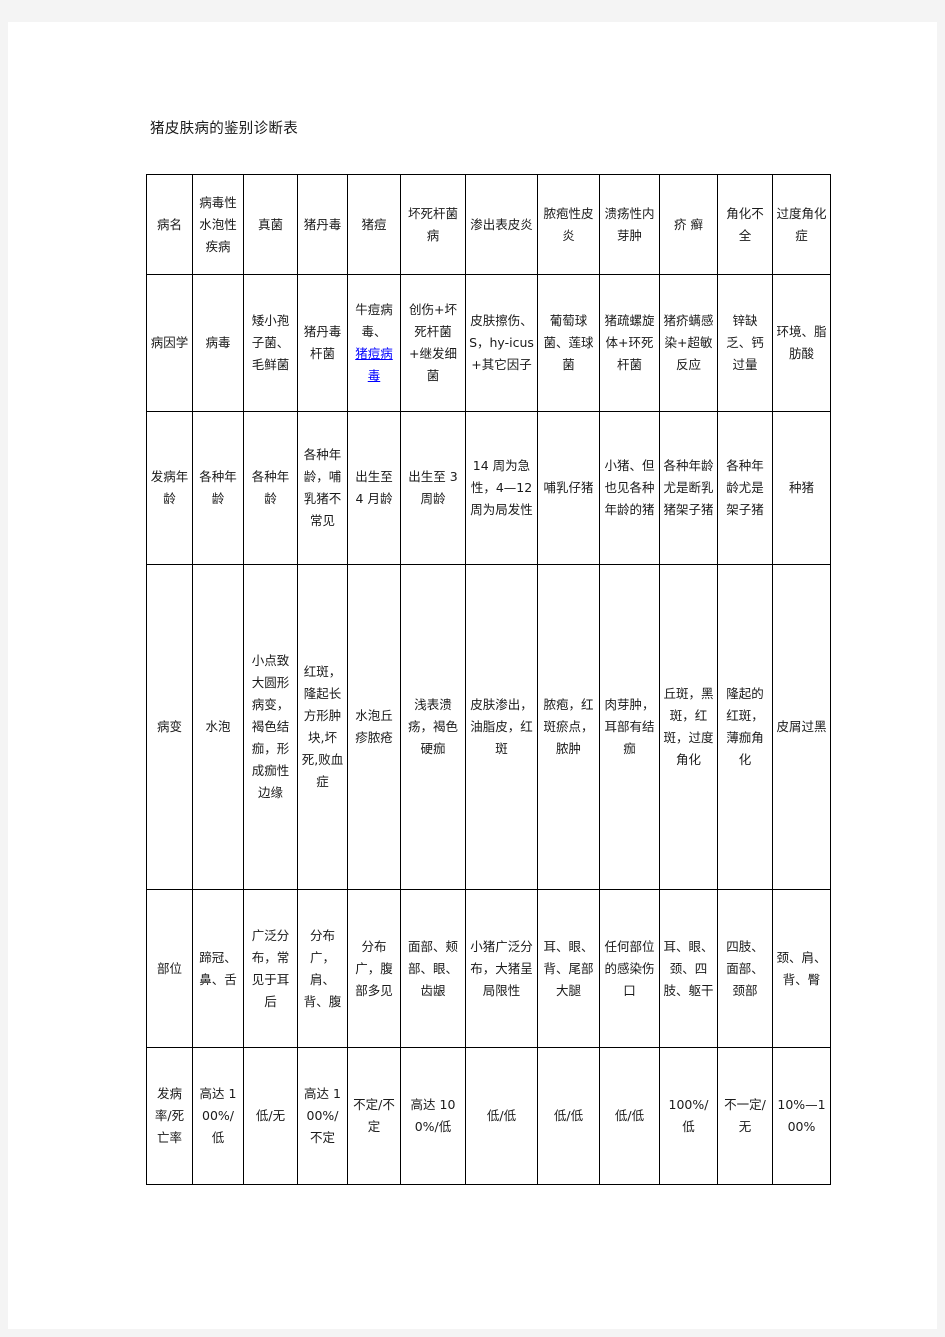 The image size is (945, 1337). I want to click on cell-lesion-mange: 丘斑，黑斑，红斑，过度角化, so click(688, 727).